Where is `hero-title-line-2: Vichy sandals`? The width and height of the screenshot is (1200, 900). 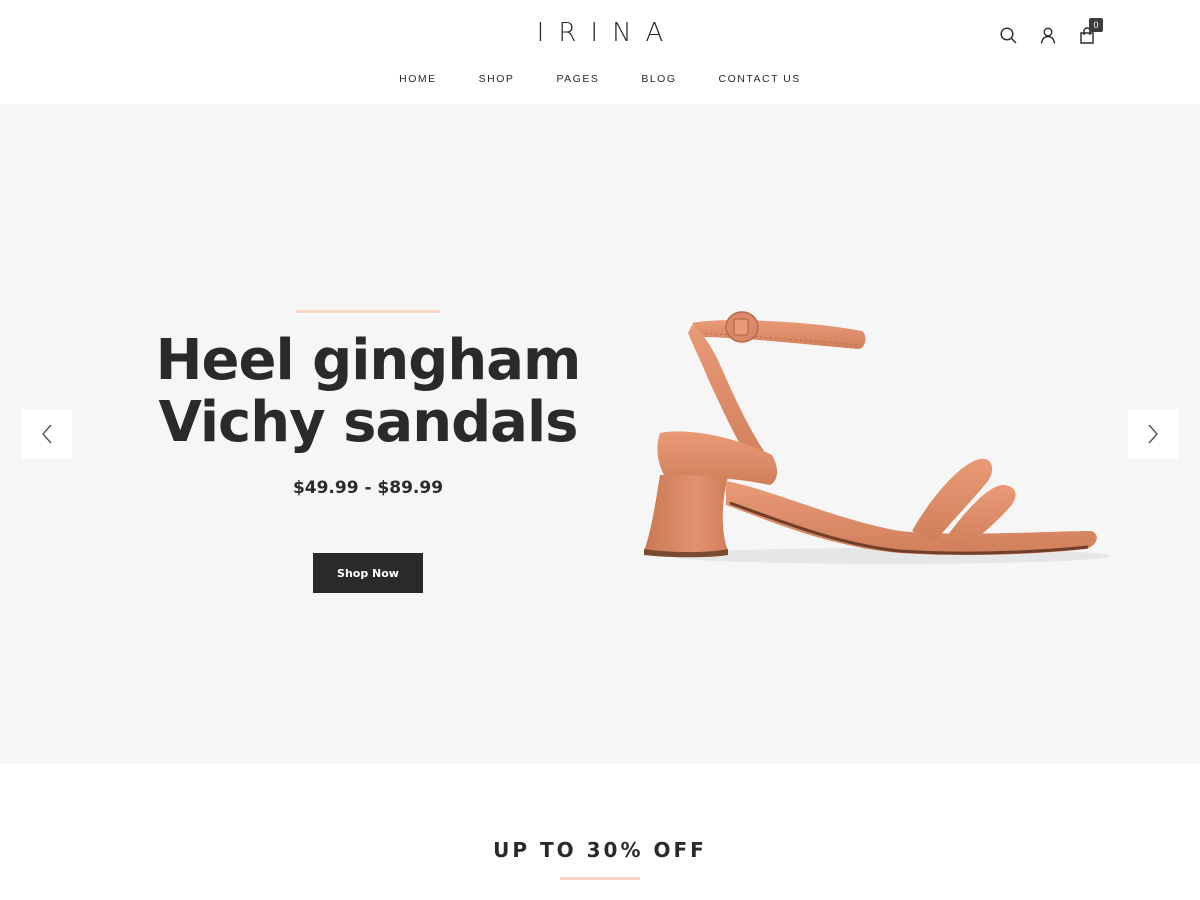 hero-title-line-2: Vichy sandals is located at coordinates (368, 422).